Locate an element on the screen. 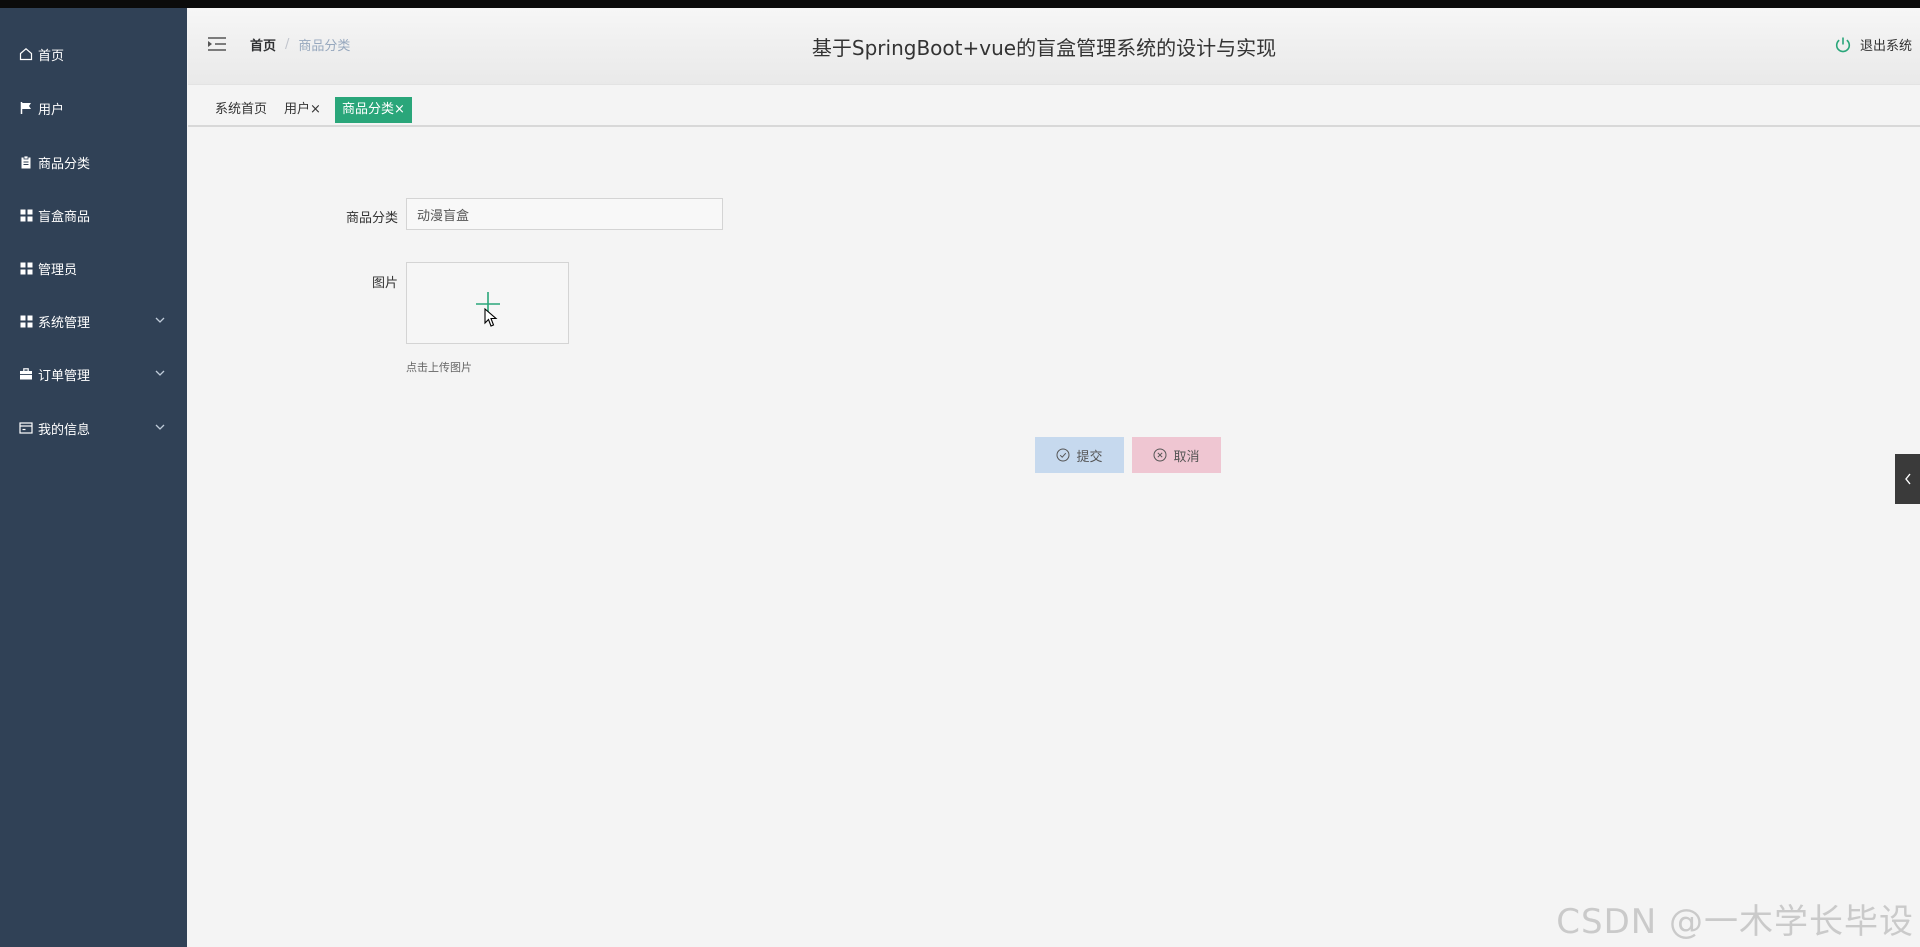  cancel-button: 取消 is located at coordinates (1176, 455).